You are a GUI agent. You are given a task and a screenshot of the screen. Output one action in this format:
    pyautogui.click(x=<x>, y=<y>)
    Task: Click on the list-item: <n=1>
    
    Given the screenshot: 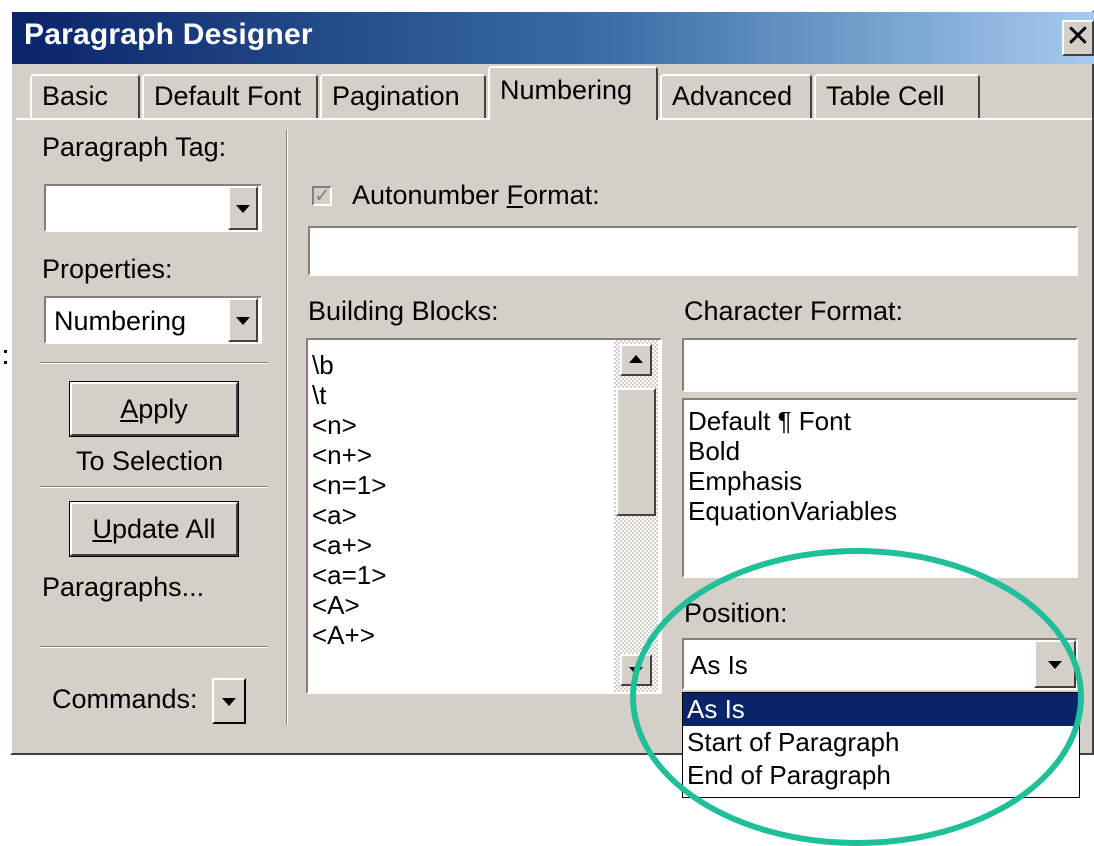 What is the action you would take?
    pyautogui.click(x=349, y=485)
    